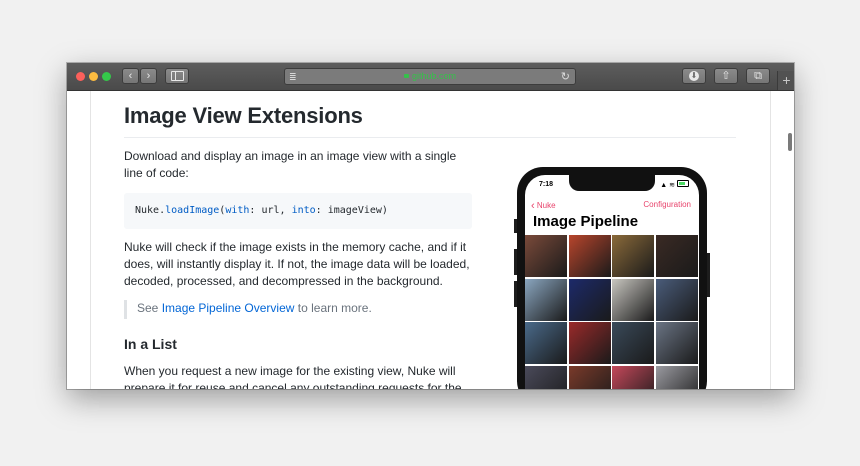  I want to click on plus-icon: +, so click(786, 80).